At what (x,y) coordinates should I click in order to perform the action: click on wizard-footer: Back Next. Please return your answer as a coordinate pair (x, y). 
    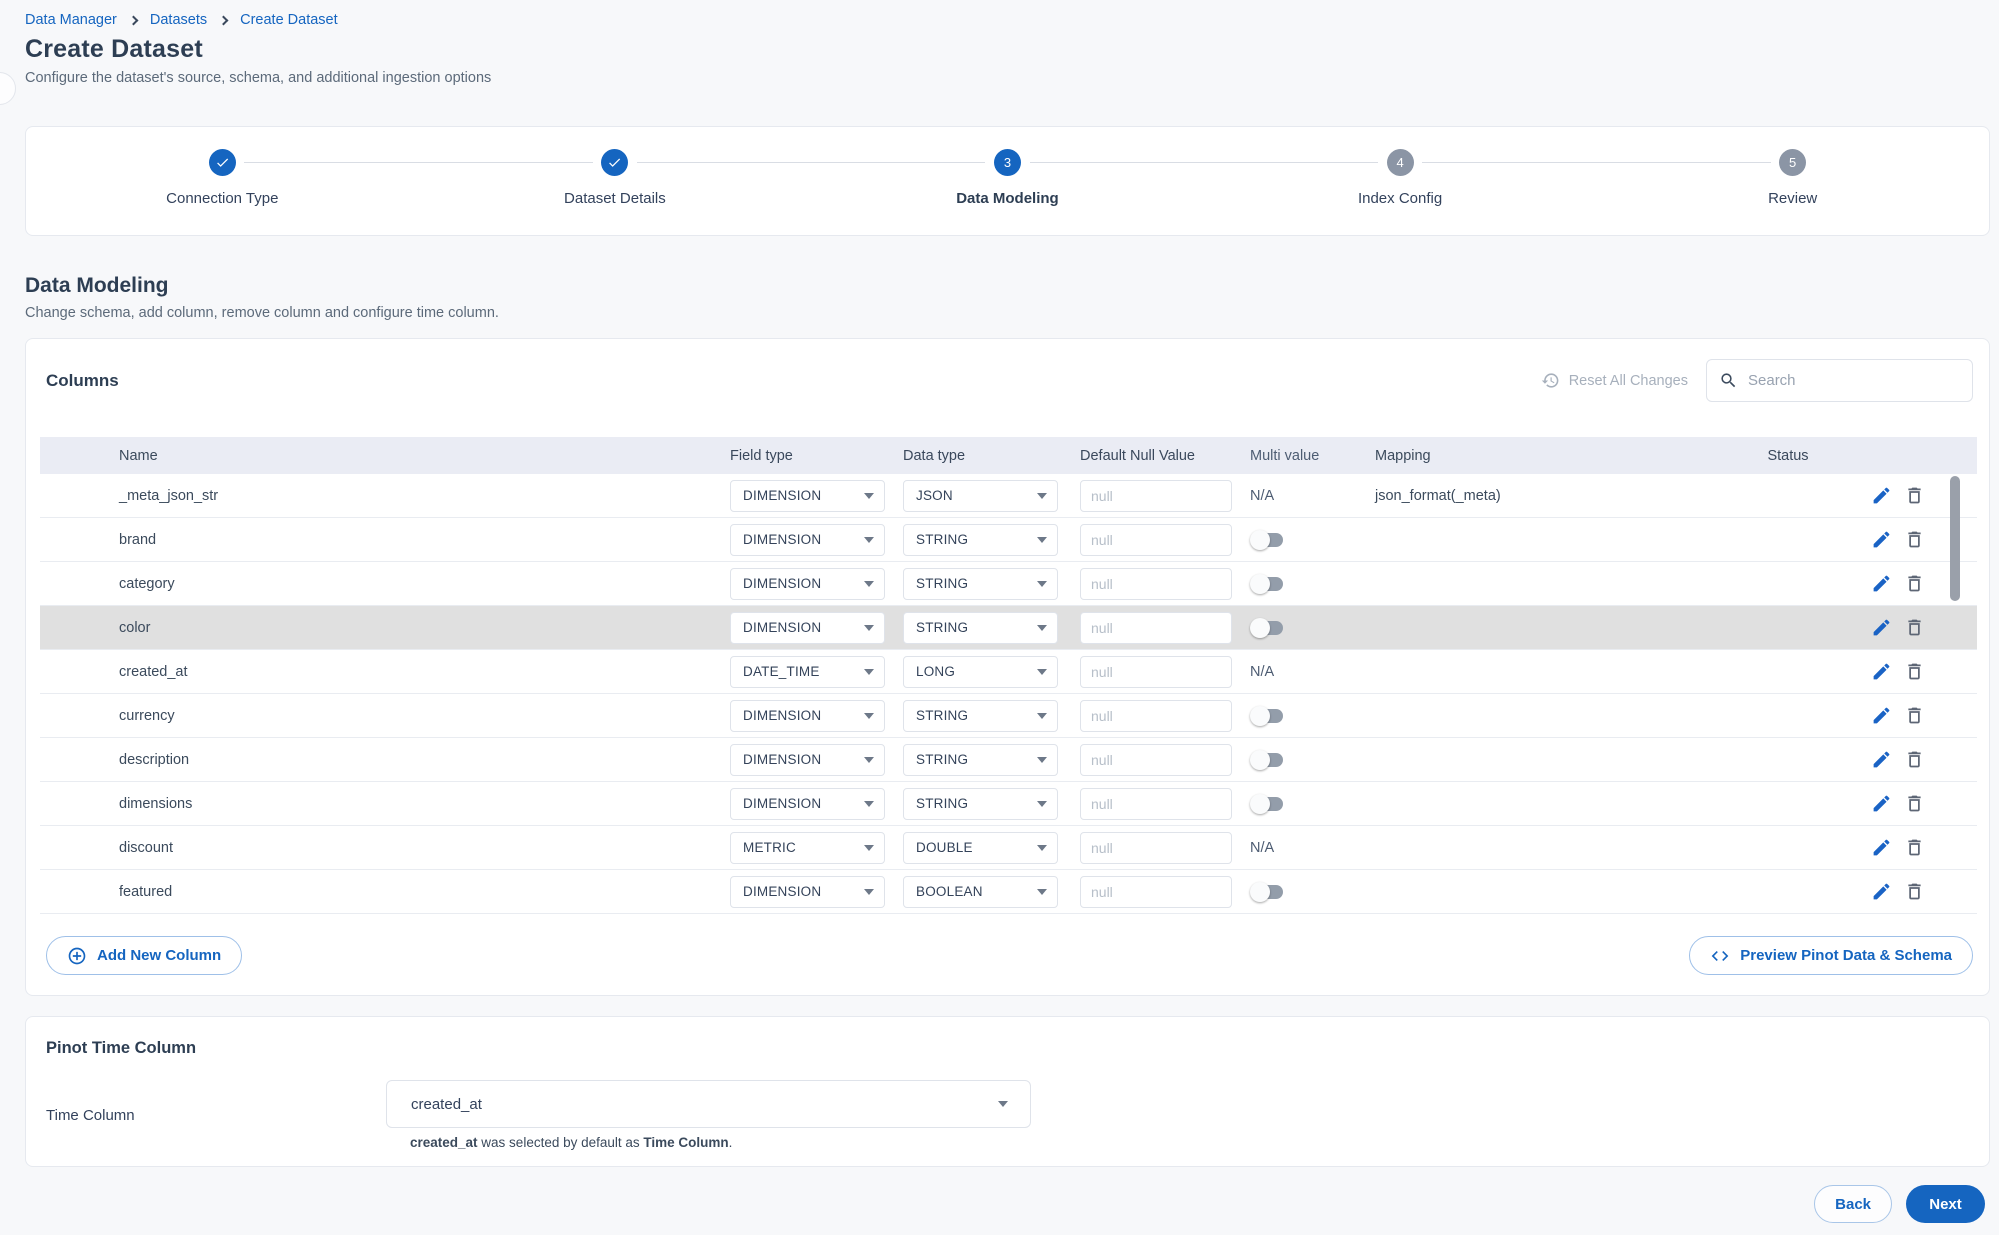
    Looking at the image, I should click on (999, 1204).